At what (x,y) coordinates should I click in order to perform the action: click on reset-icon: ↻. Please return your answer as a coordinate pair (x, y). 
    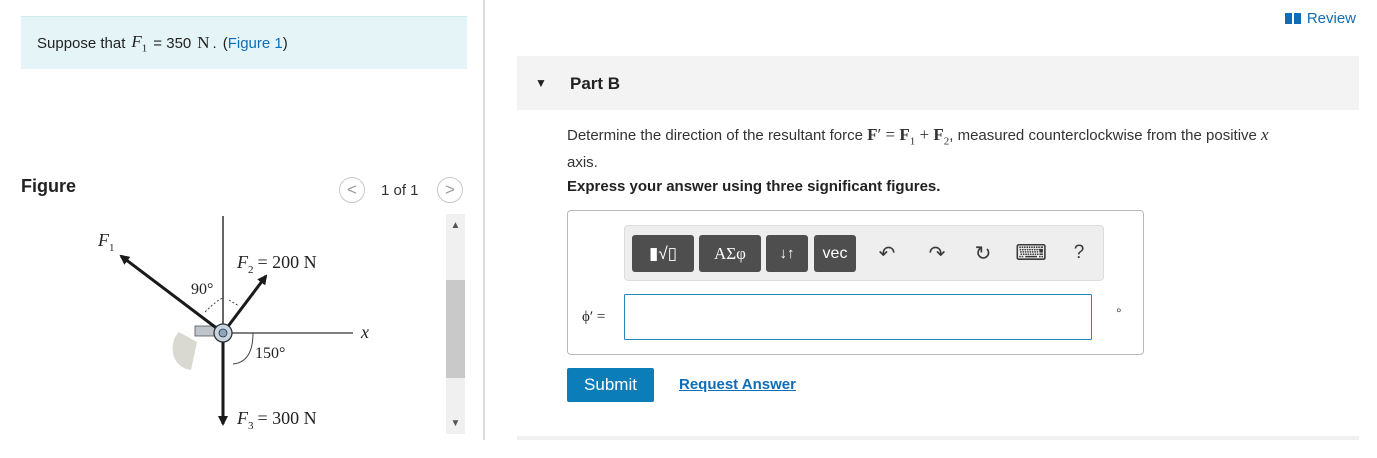
    Looking at the image, I should click on (983, 253).